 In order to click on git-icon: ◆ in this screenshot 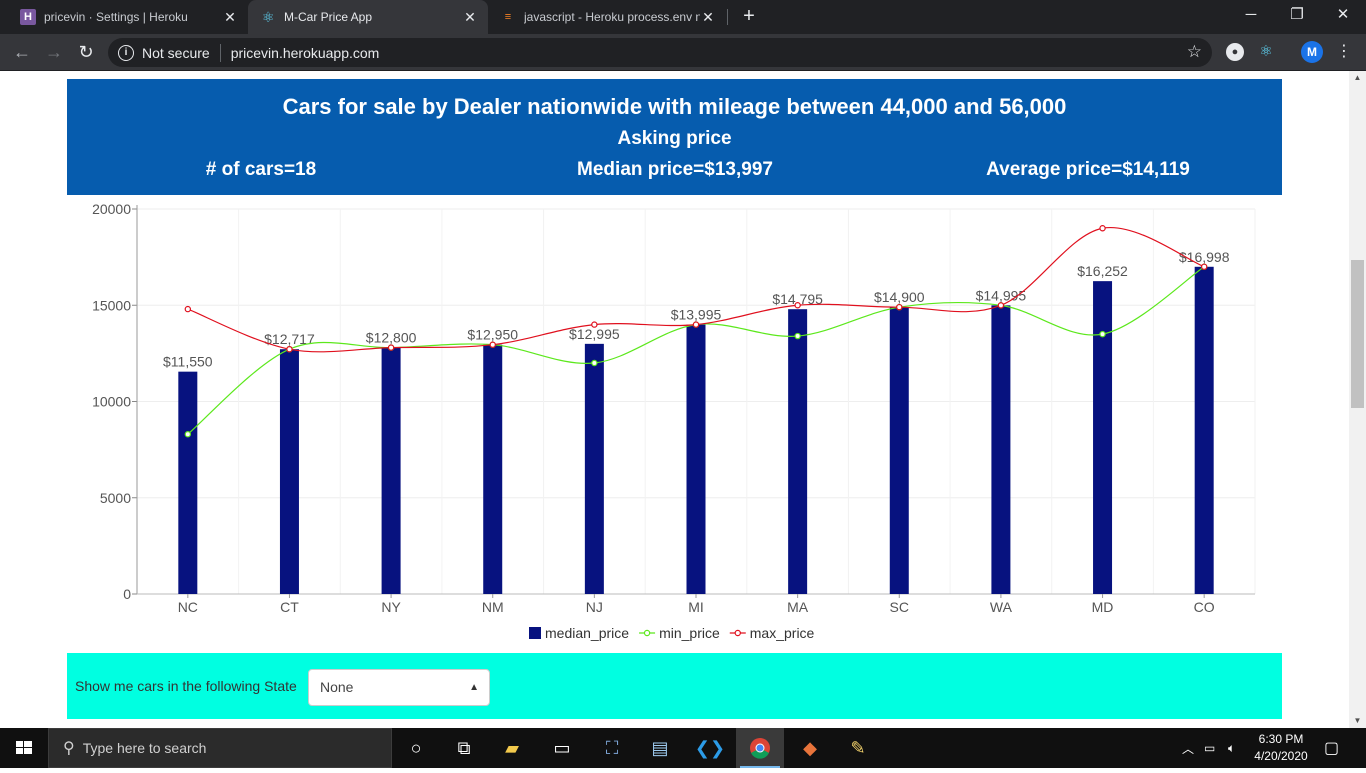, I will do `click(810, 748)`.